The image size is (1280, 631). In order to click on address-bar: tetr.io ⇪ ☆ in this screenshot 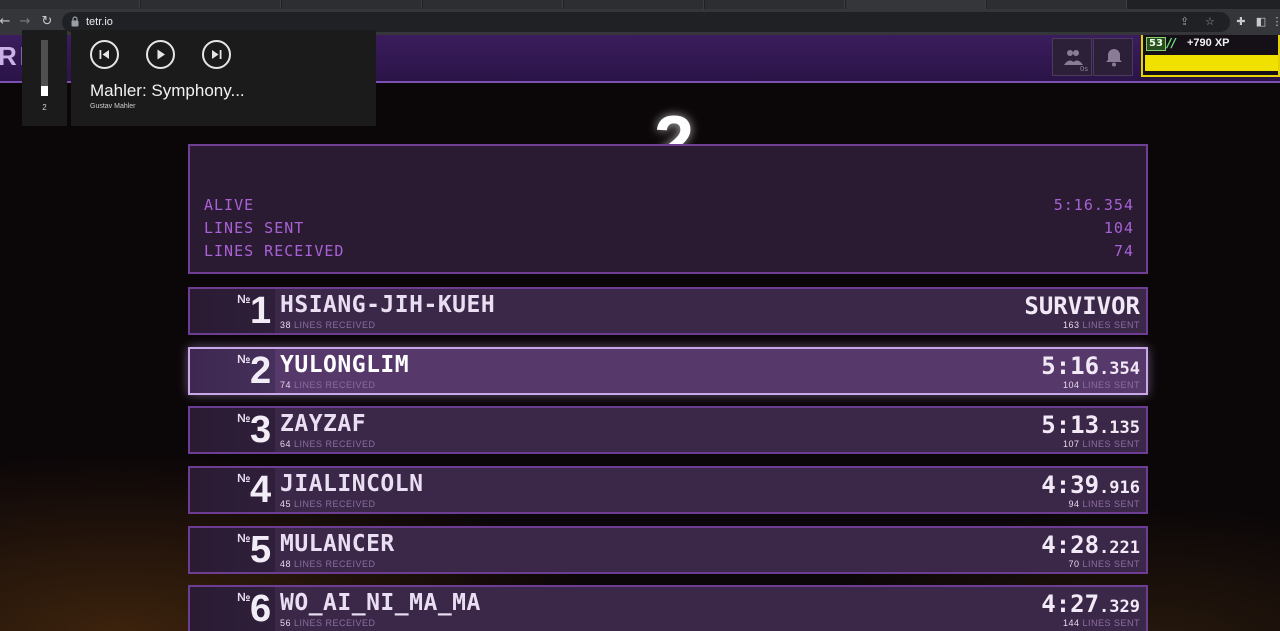, I will do `click(646, 22)`.